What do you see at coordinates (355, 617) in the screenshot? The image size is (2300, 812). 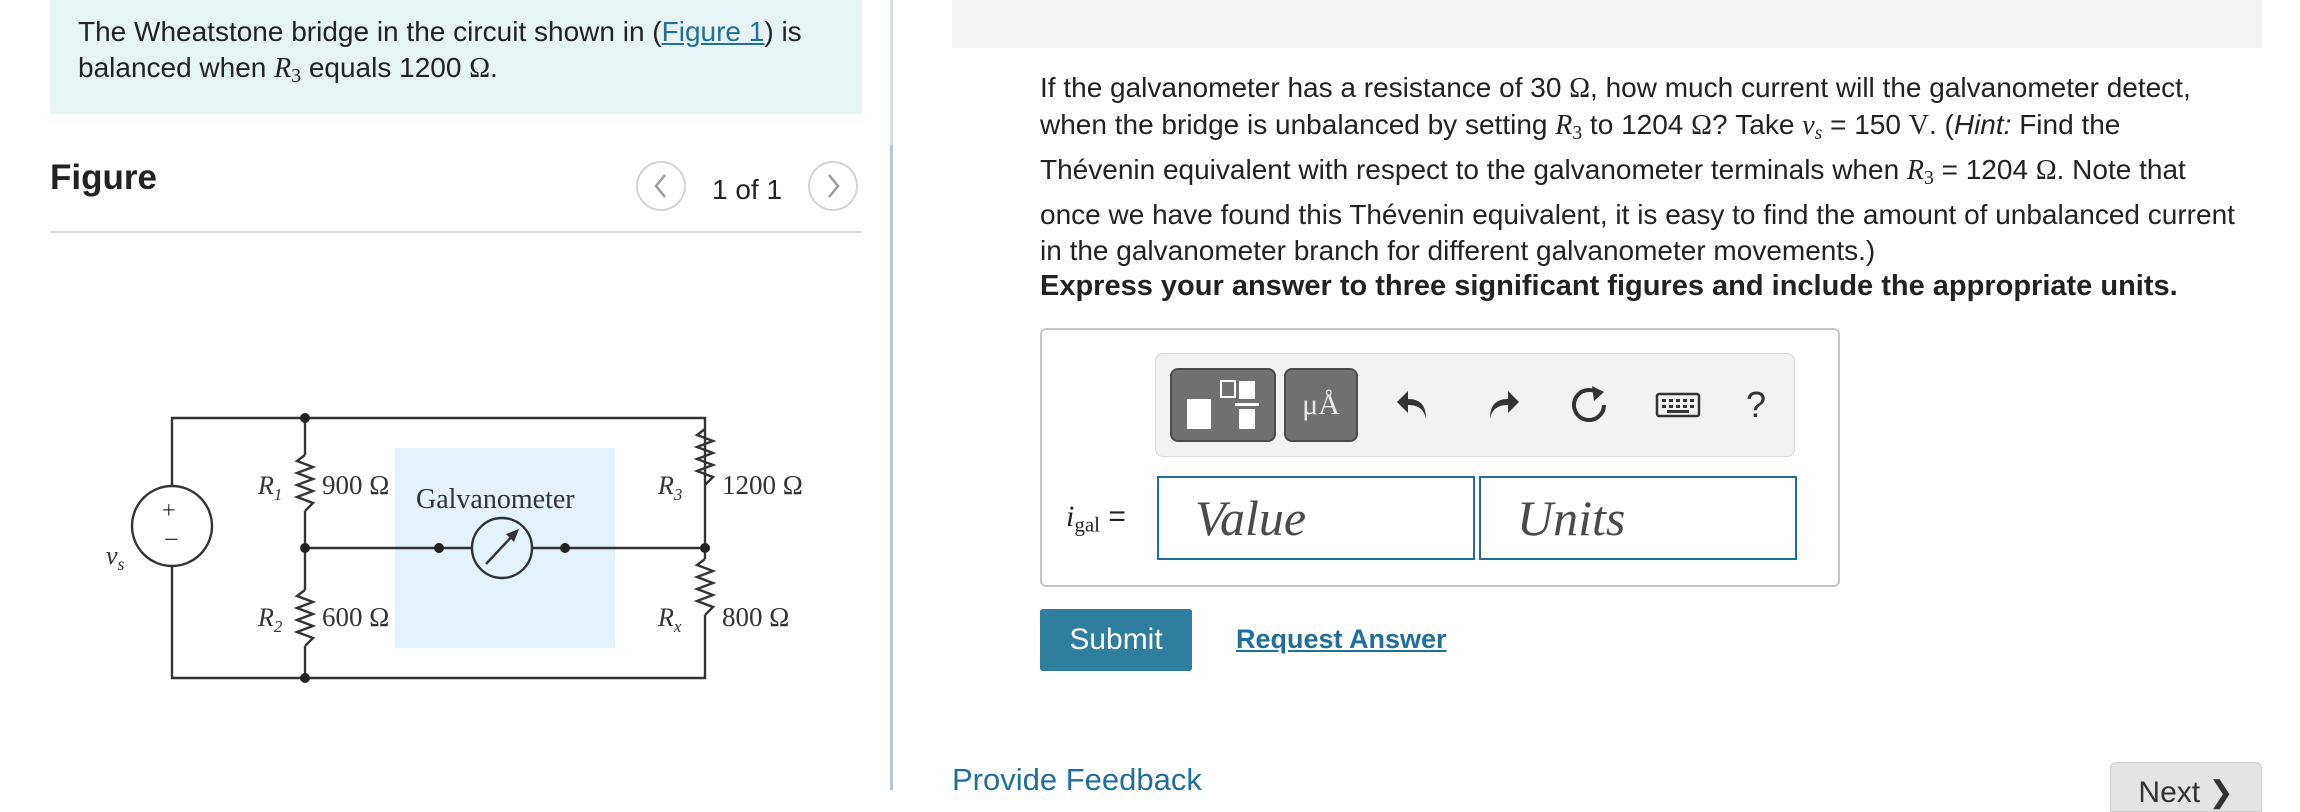 I see `r2-value: 600 Ω` at bounding box center [355, 617].